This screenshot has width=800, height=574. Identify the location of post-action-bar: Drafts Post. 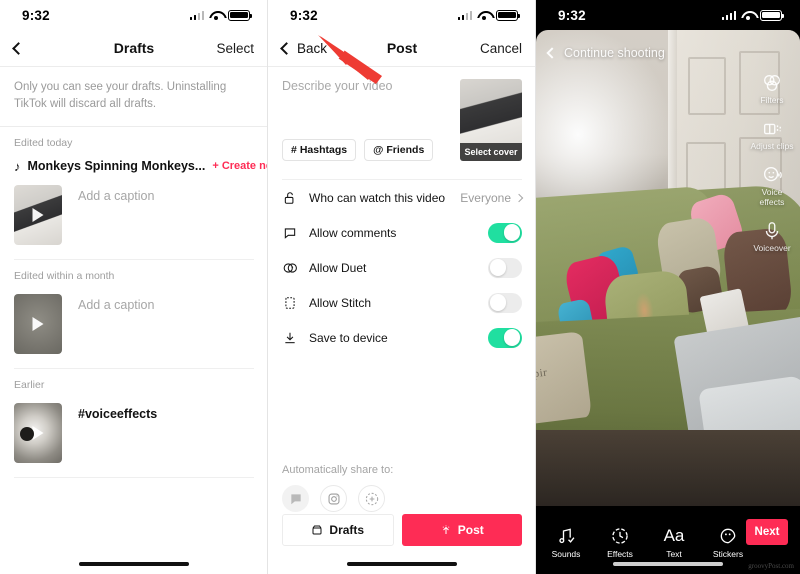
(402, 530).